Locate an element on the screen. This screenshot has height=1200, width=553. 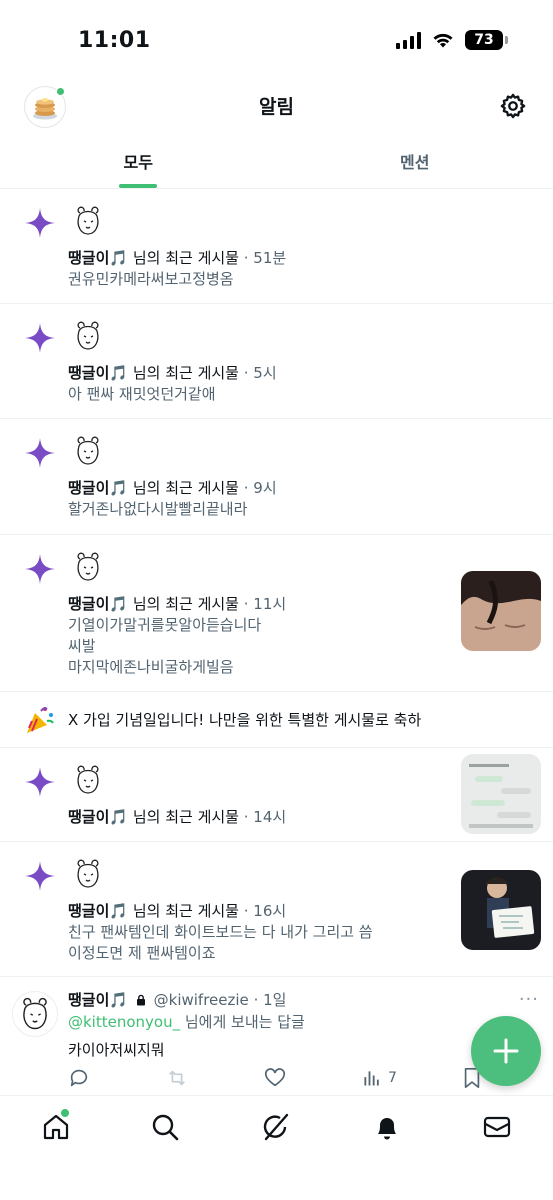
notification-item: 땡글이🎵 님의 최근 게시물 · 5시 아 팬싸 재밋엇던거같애 is located at coordinates (276, 361).